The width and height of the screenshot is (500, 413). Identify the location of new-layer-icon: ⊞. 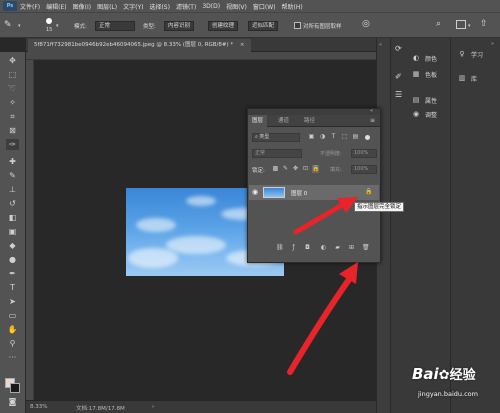
(351, 248).